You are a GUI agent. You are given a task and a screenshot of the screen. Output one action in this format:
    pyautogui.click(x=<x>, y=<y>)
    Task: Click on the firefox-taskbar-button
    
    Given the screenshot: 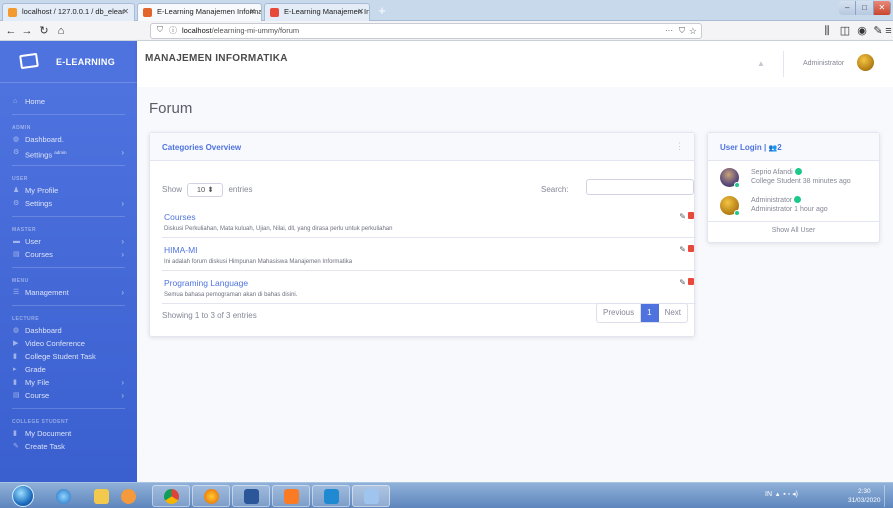 What is the action you would take?
    pyautogui.click(x=211, y=496)
    